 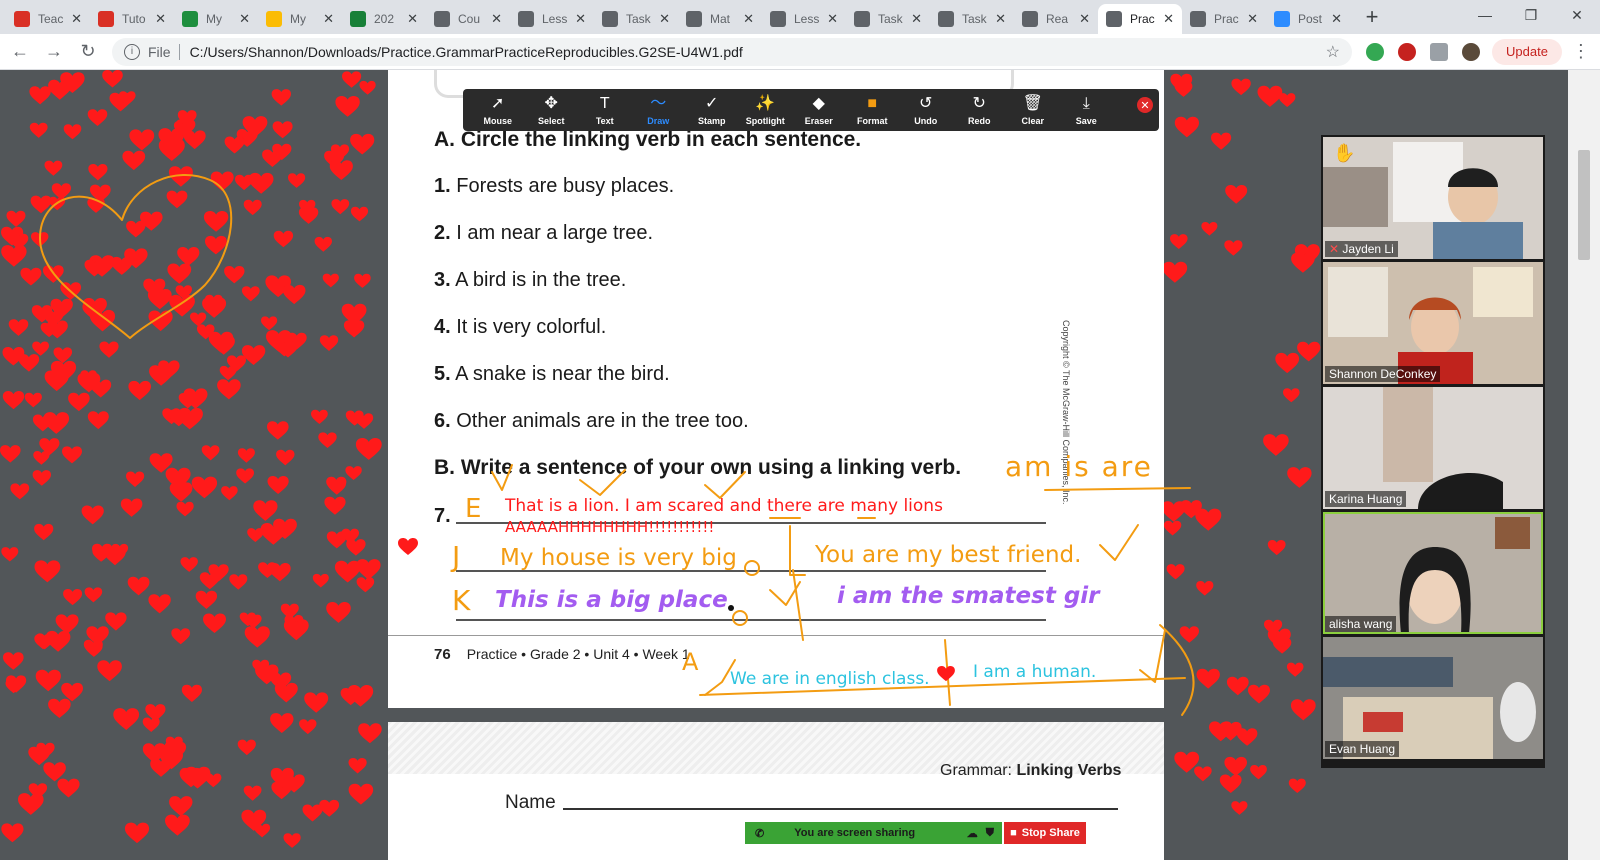 I want to click on annotate-eraser-button: ◆ Eraser, so click(x=819, y=110).